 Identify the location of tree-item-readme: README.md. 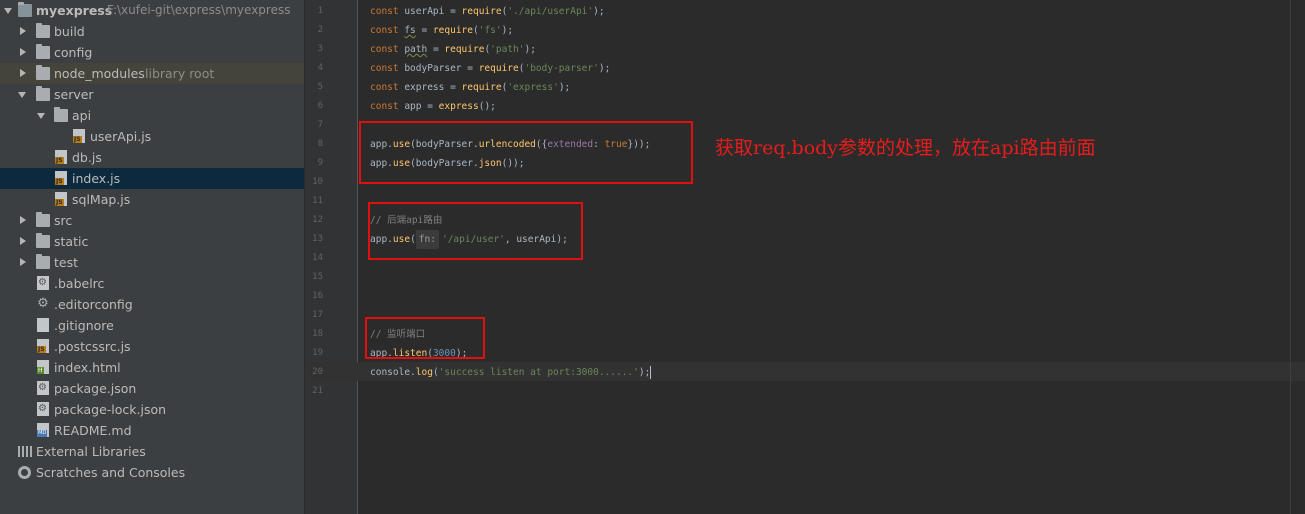
(152, 430).